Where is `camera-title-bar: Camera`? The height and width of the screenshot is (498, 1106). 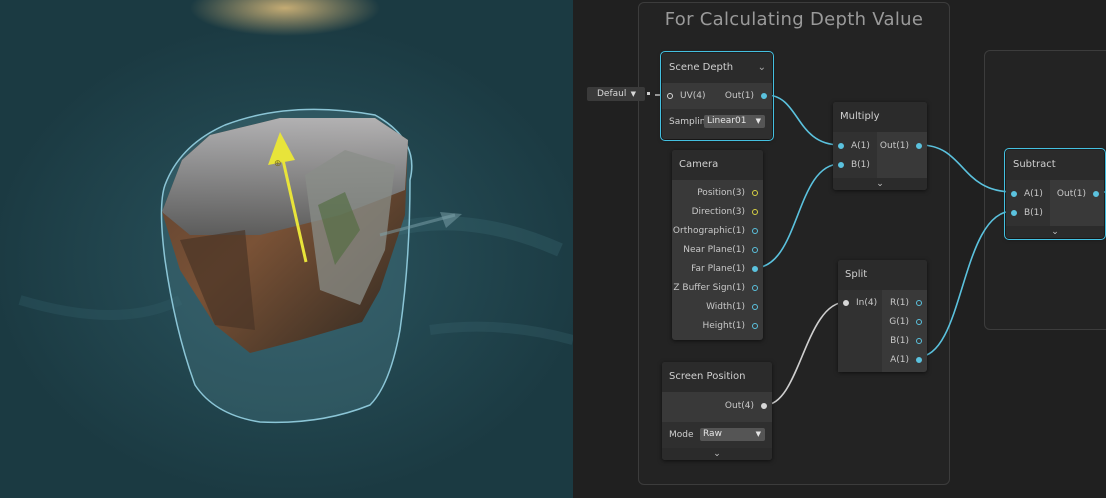
camera-title-bar: Camera is located at coordinates (717, 165).